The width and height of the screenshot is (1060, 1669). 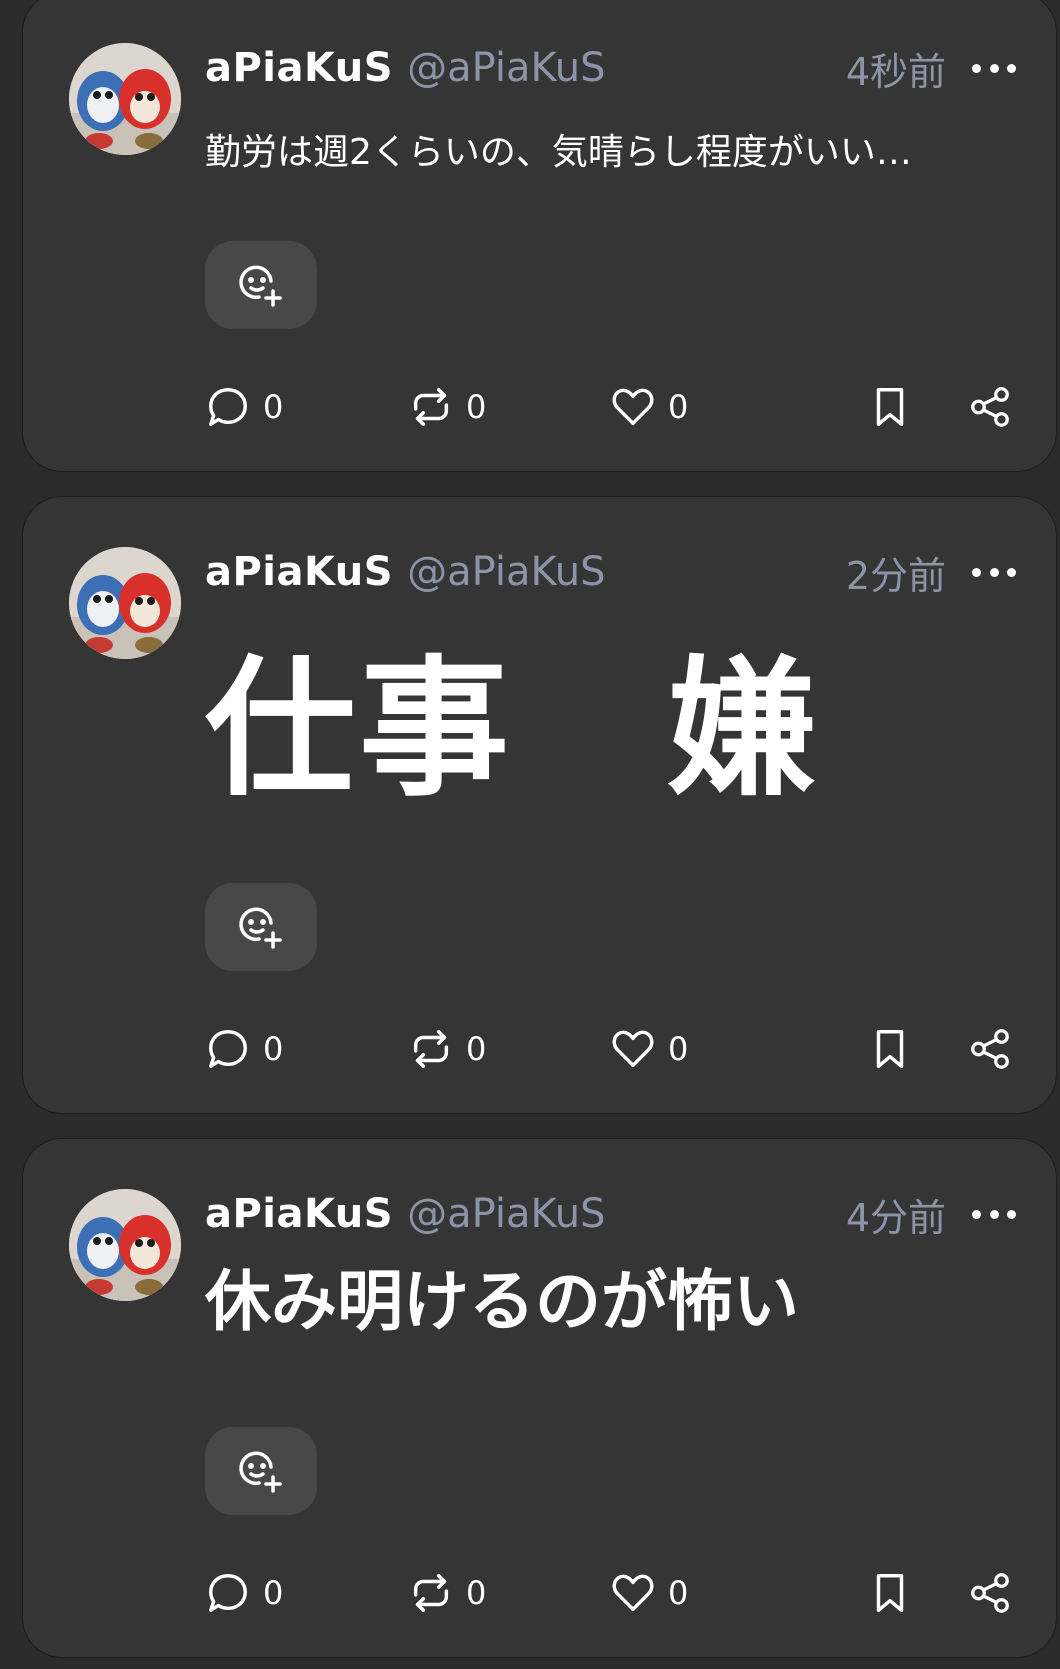 I want to click on post-timestamp: 2分前, so click(x=896, y=572).